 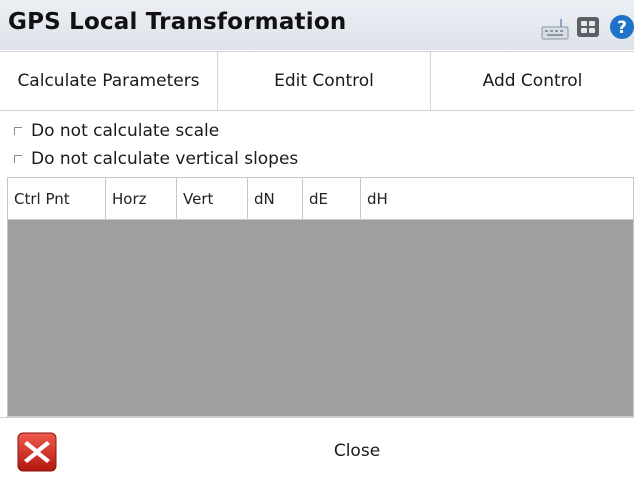 I want to click on column-header-ctrl-pnt: Ctrl Pnt, so click(x=57, y=198).